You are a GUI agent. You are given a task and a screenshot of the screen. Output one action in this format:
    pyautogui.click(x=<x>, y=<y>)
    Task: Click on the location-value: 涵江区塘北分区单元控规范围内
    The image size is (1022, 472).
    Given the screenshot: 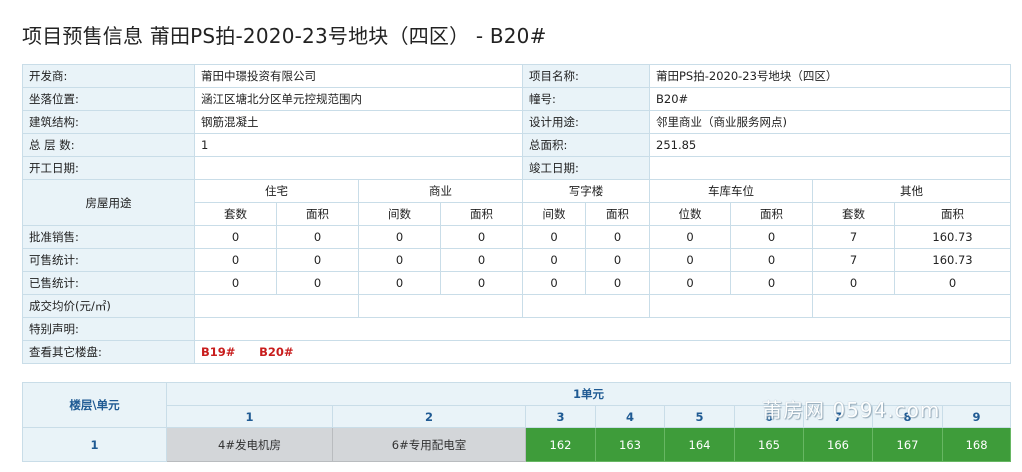 What is the action you would take?
    pyautogui.click(x=358, y=99)
    